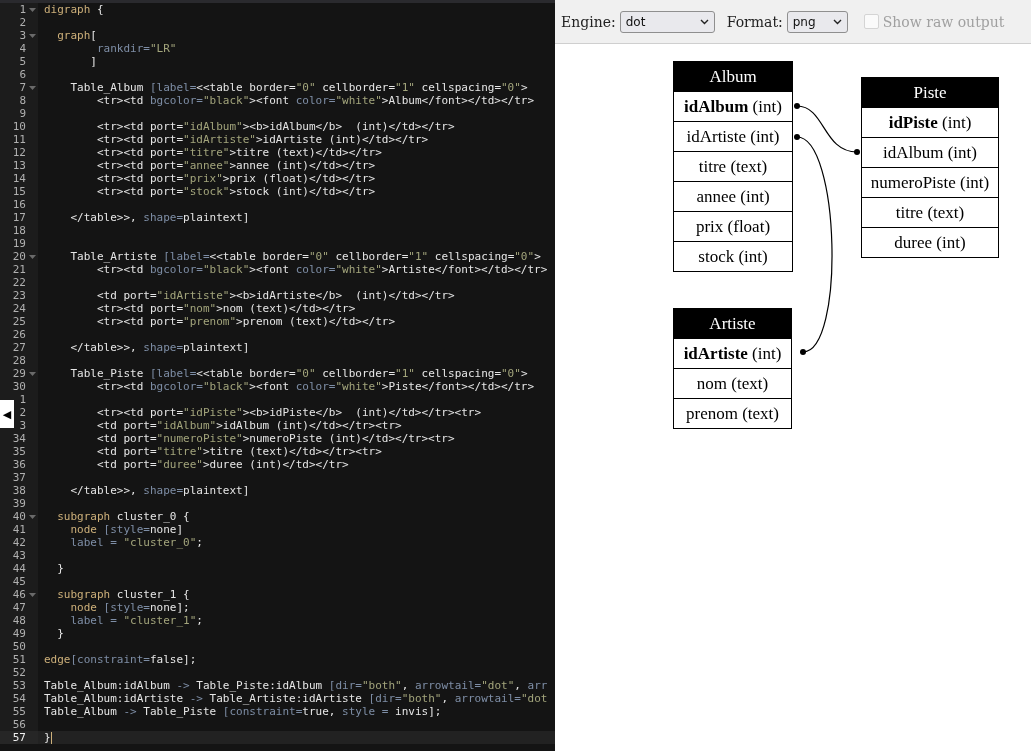  What do you see at coordinates (7, 414) in the screenshot?
I see `collapse-toggle-button: ◀` at bounding box center [7, 414].